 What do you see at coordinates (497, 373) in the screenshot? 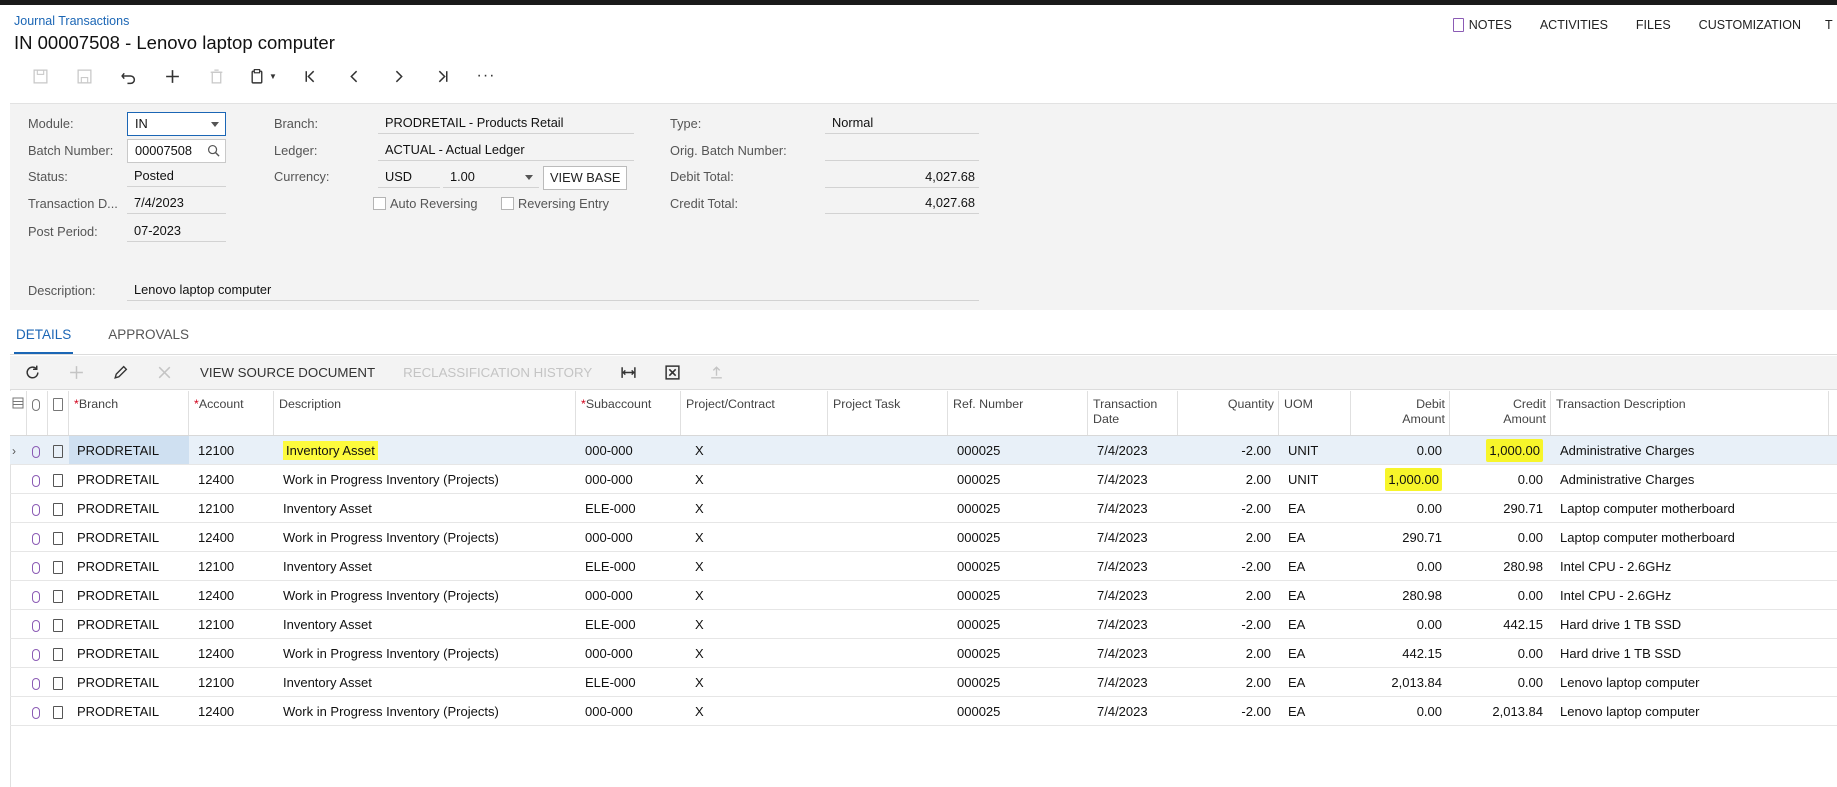
I see `reclassification-history-button: RECLASSIFICATION HISTORY` at bounding box center [497, 373].